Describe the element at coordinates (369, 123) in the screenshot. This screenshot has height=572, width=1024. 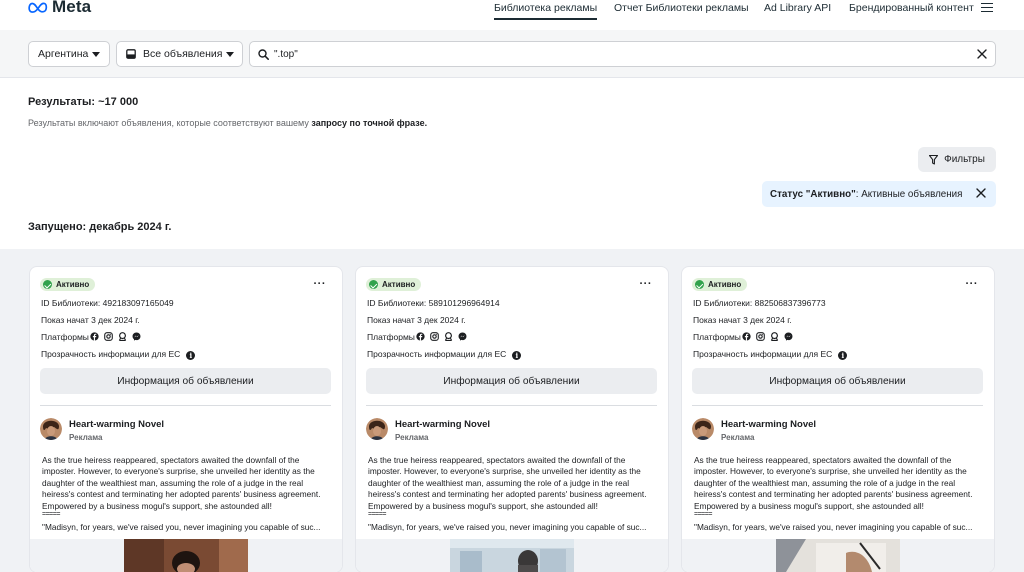
I see `exact-phrase-link: запросу по точной фразе.` at that location.